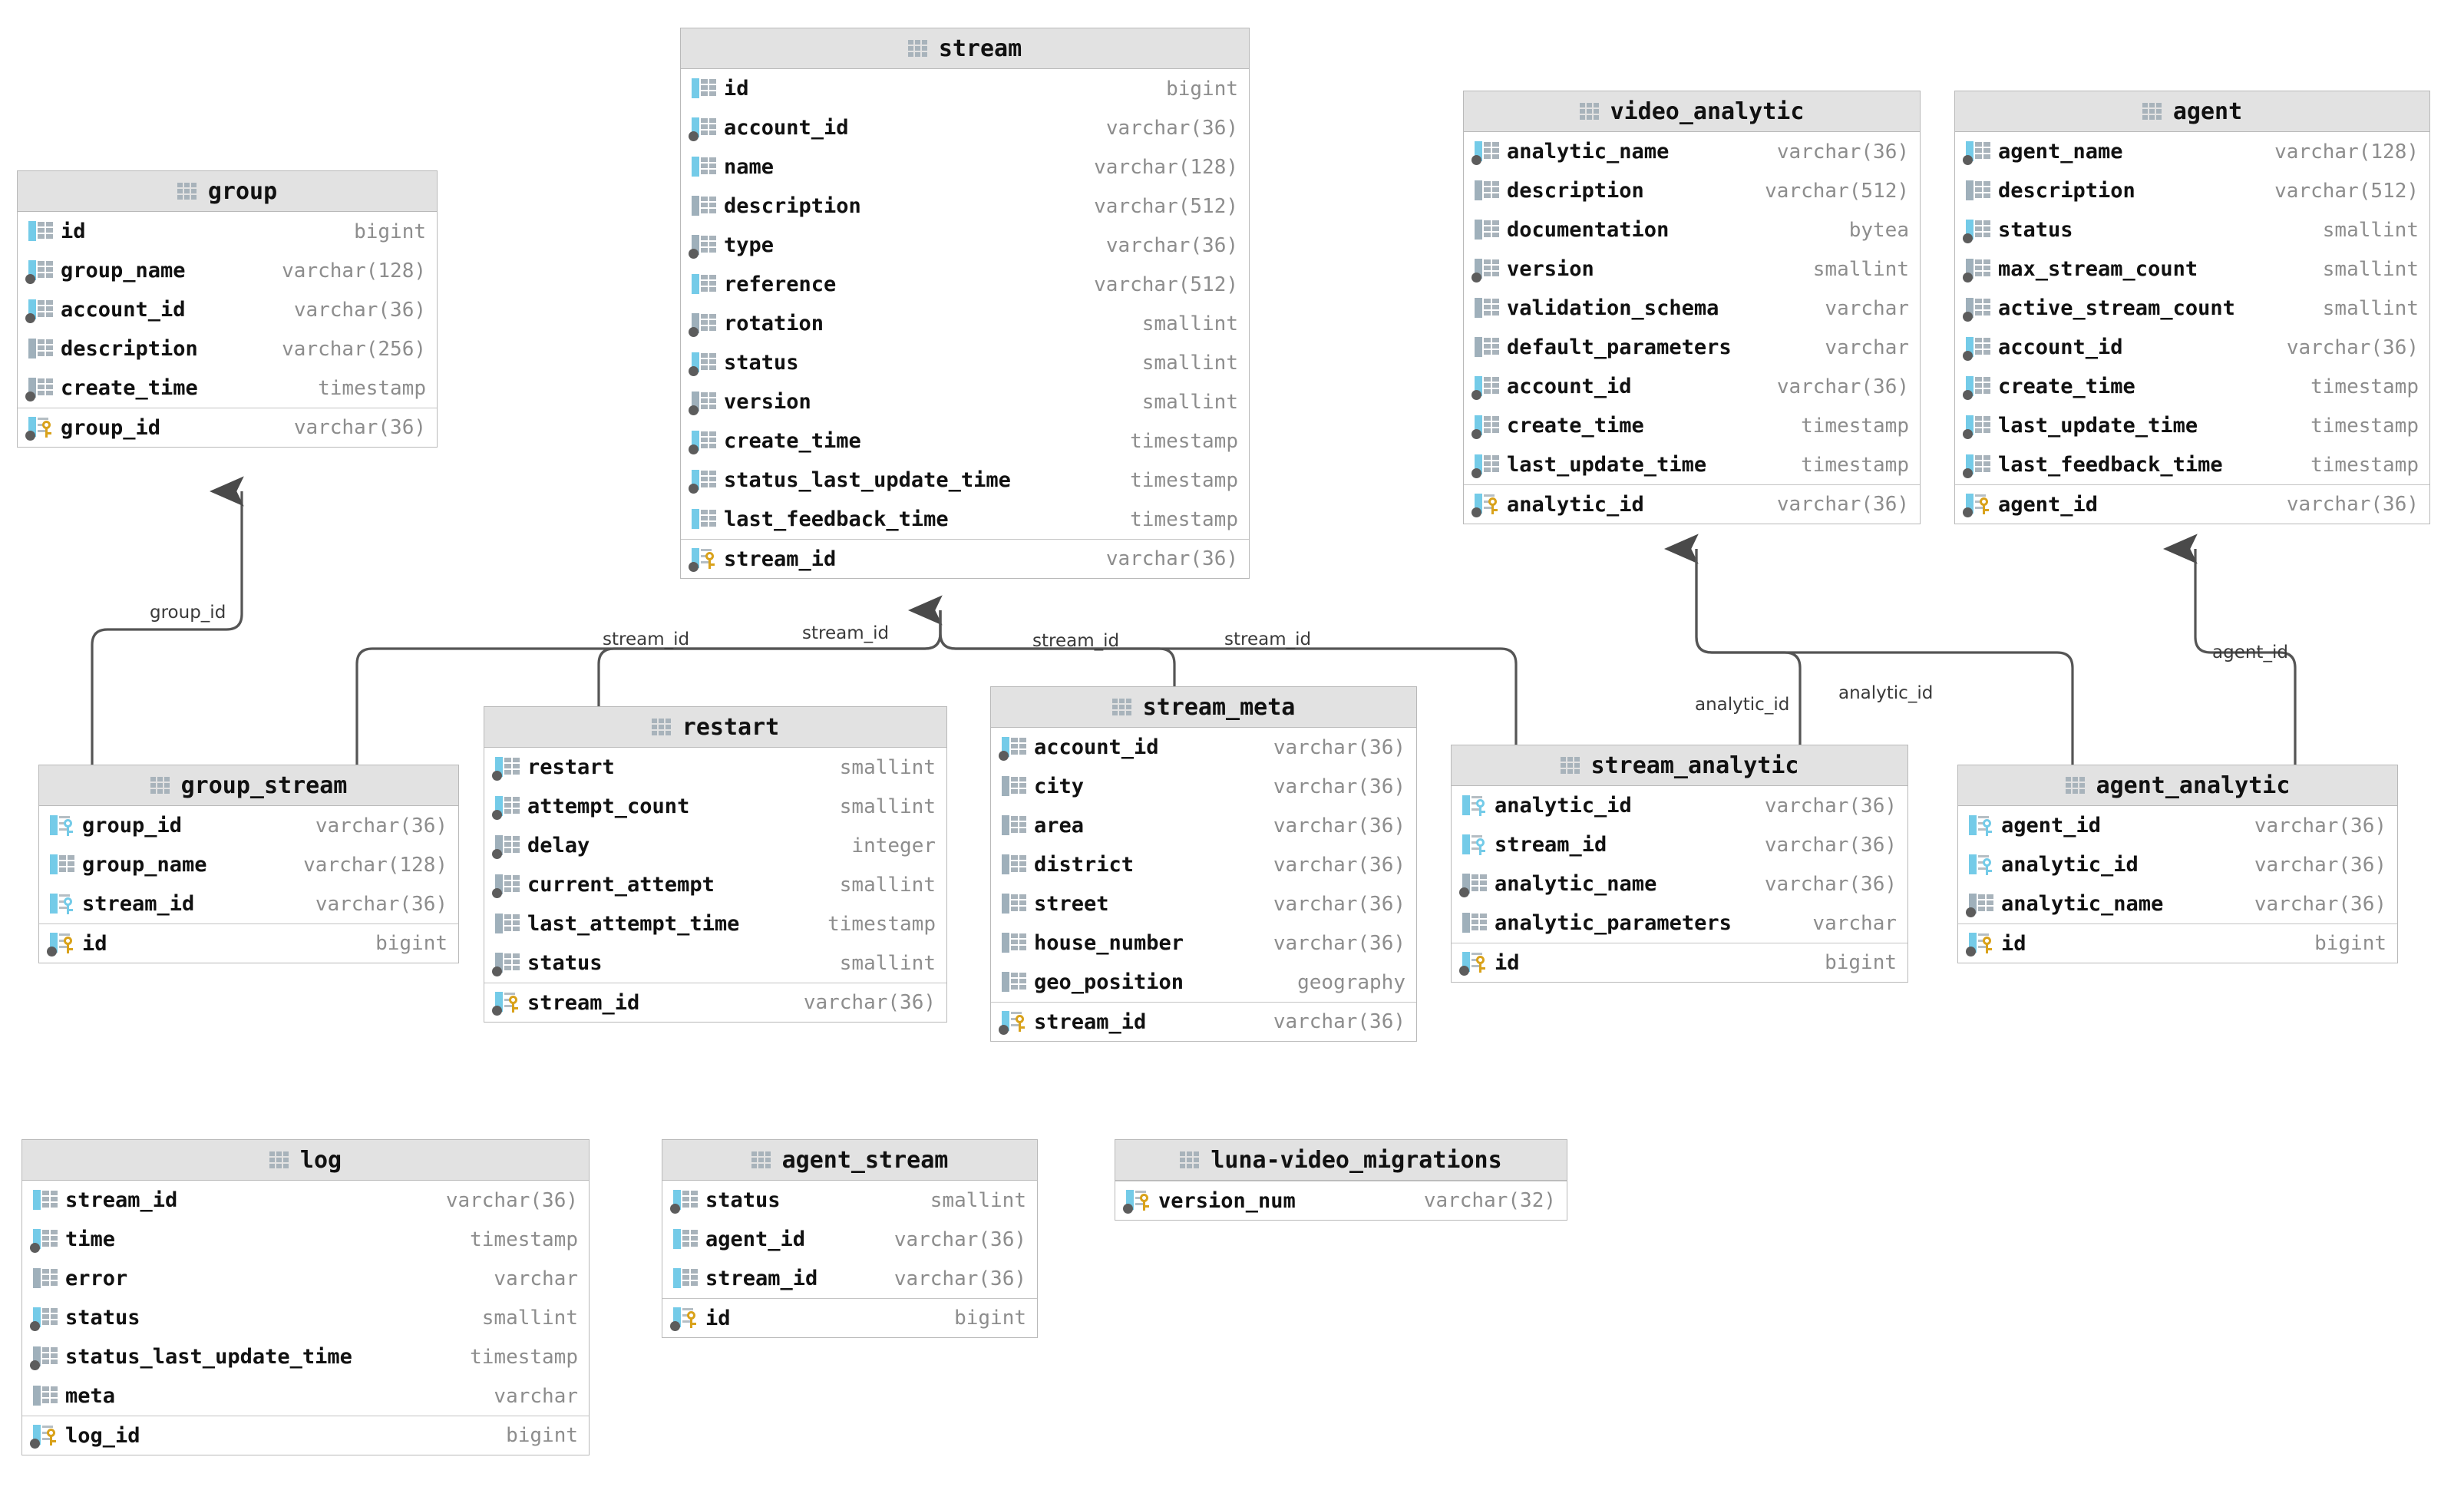  I want to click on table-row: attempt_count smallint, so click(715, 806).